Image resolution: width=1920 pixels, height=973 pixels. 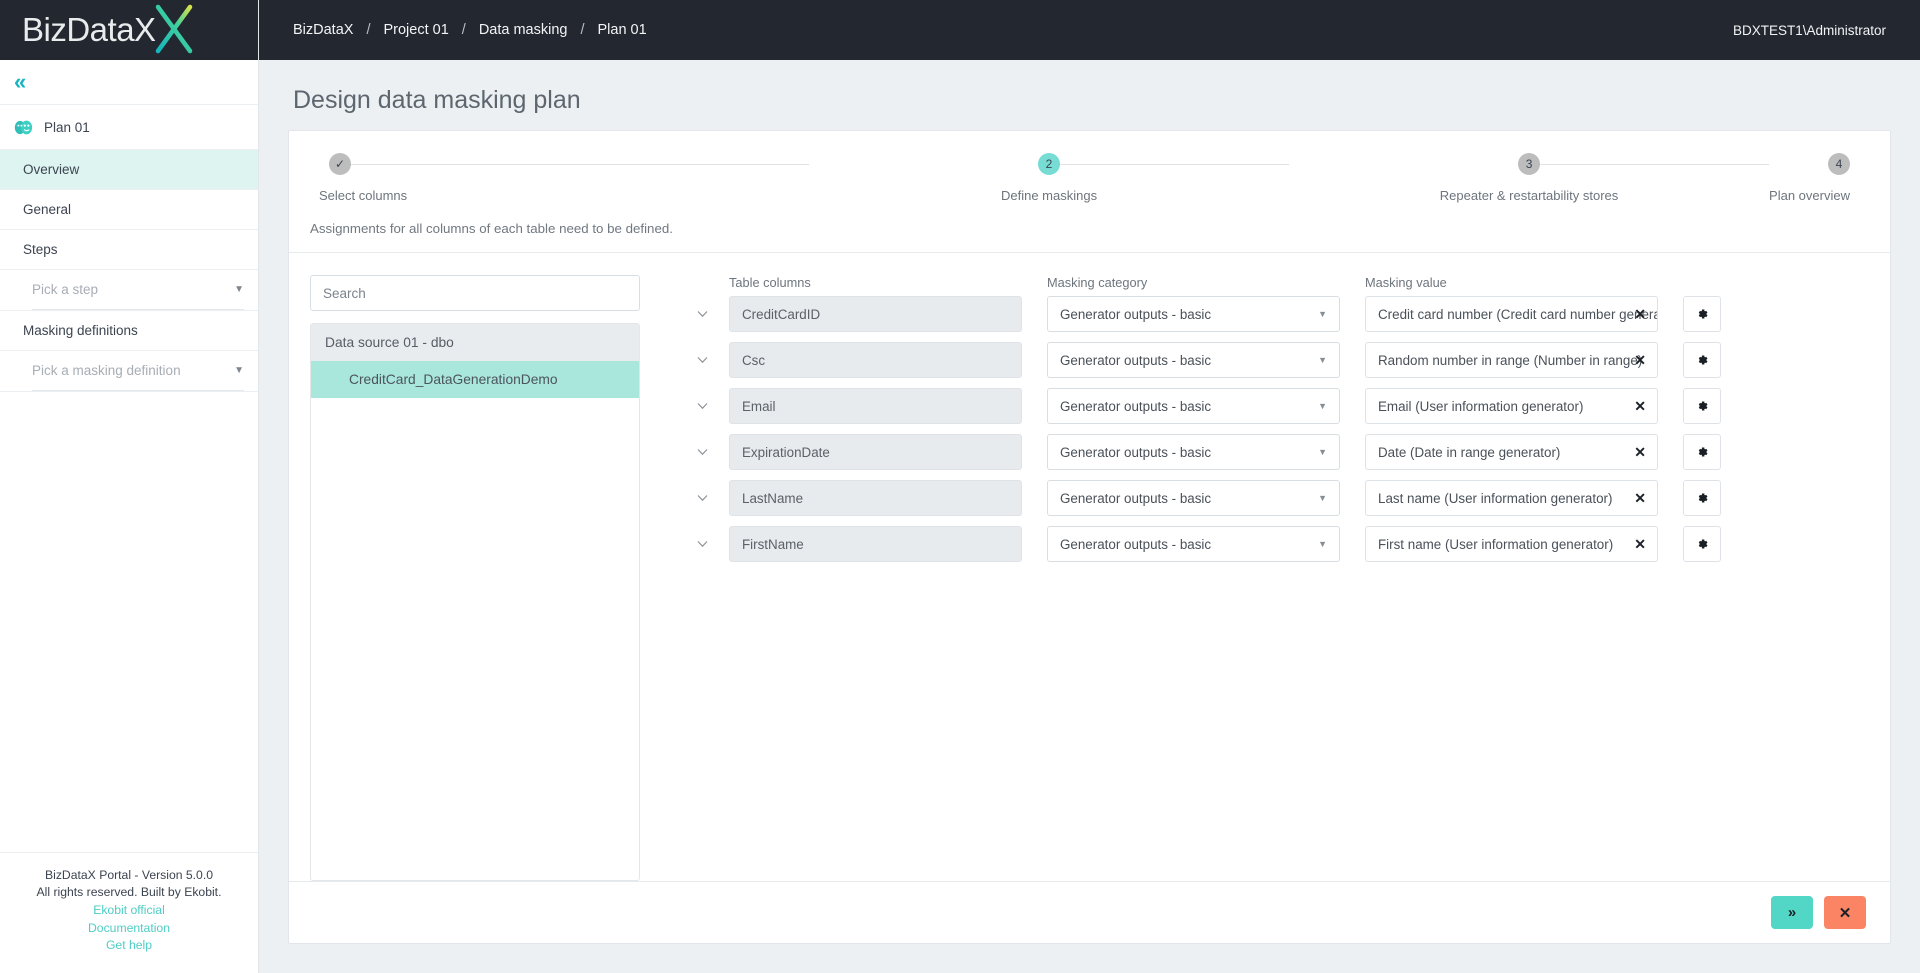 What do you see at coordinates (1097, 282) in the screenshot?
I see `grid-header-masking-category: Masking category` at bounding box center [1097, 282].